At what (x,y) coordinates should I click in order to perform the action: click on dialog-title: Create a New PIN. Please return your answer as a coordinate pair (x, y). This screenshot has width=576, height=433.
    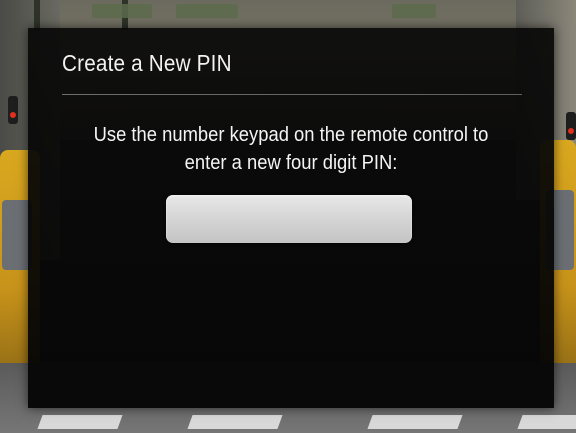
    Looking at the image, I should click on (147, 63).